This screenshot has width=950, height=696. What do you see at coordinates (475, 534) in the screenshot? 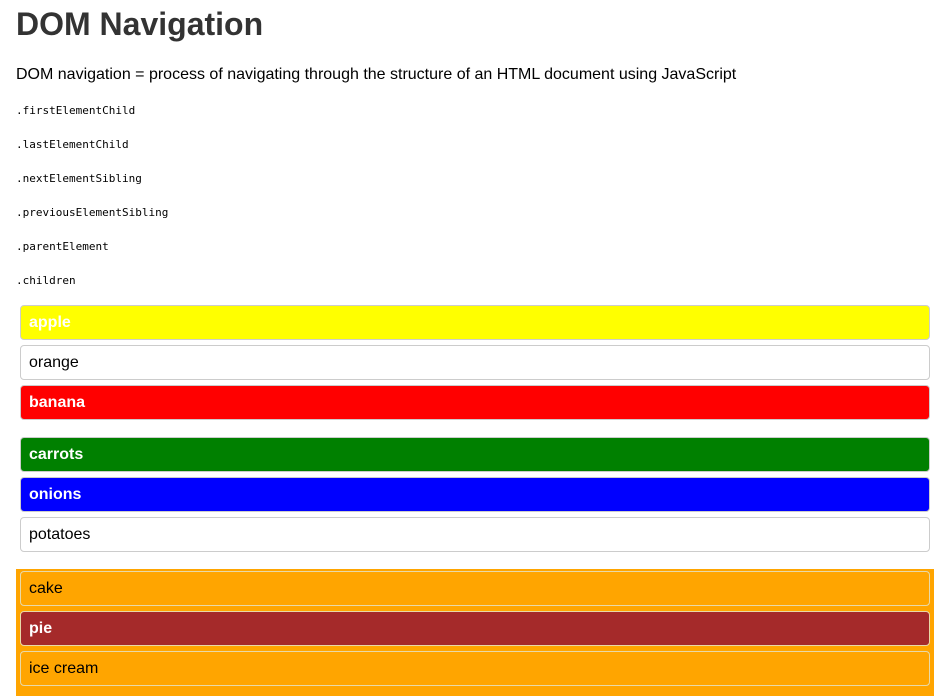
I see `vegetable-item-potatoes: potatoes` at bounding box center [475, 534].